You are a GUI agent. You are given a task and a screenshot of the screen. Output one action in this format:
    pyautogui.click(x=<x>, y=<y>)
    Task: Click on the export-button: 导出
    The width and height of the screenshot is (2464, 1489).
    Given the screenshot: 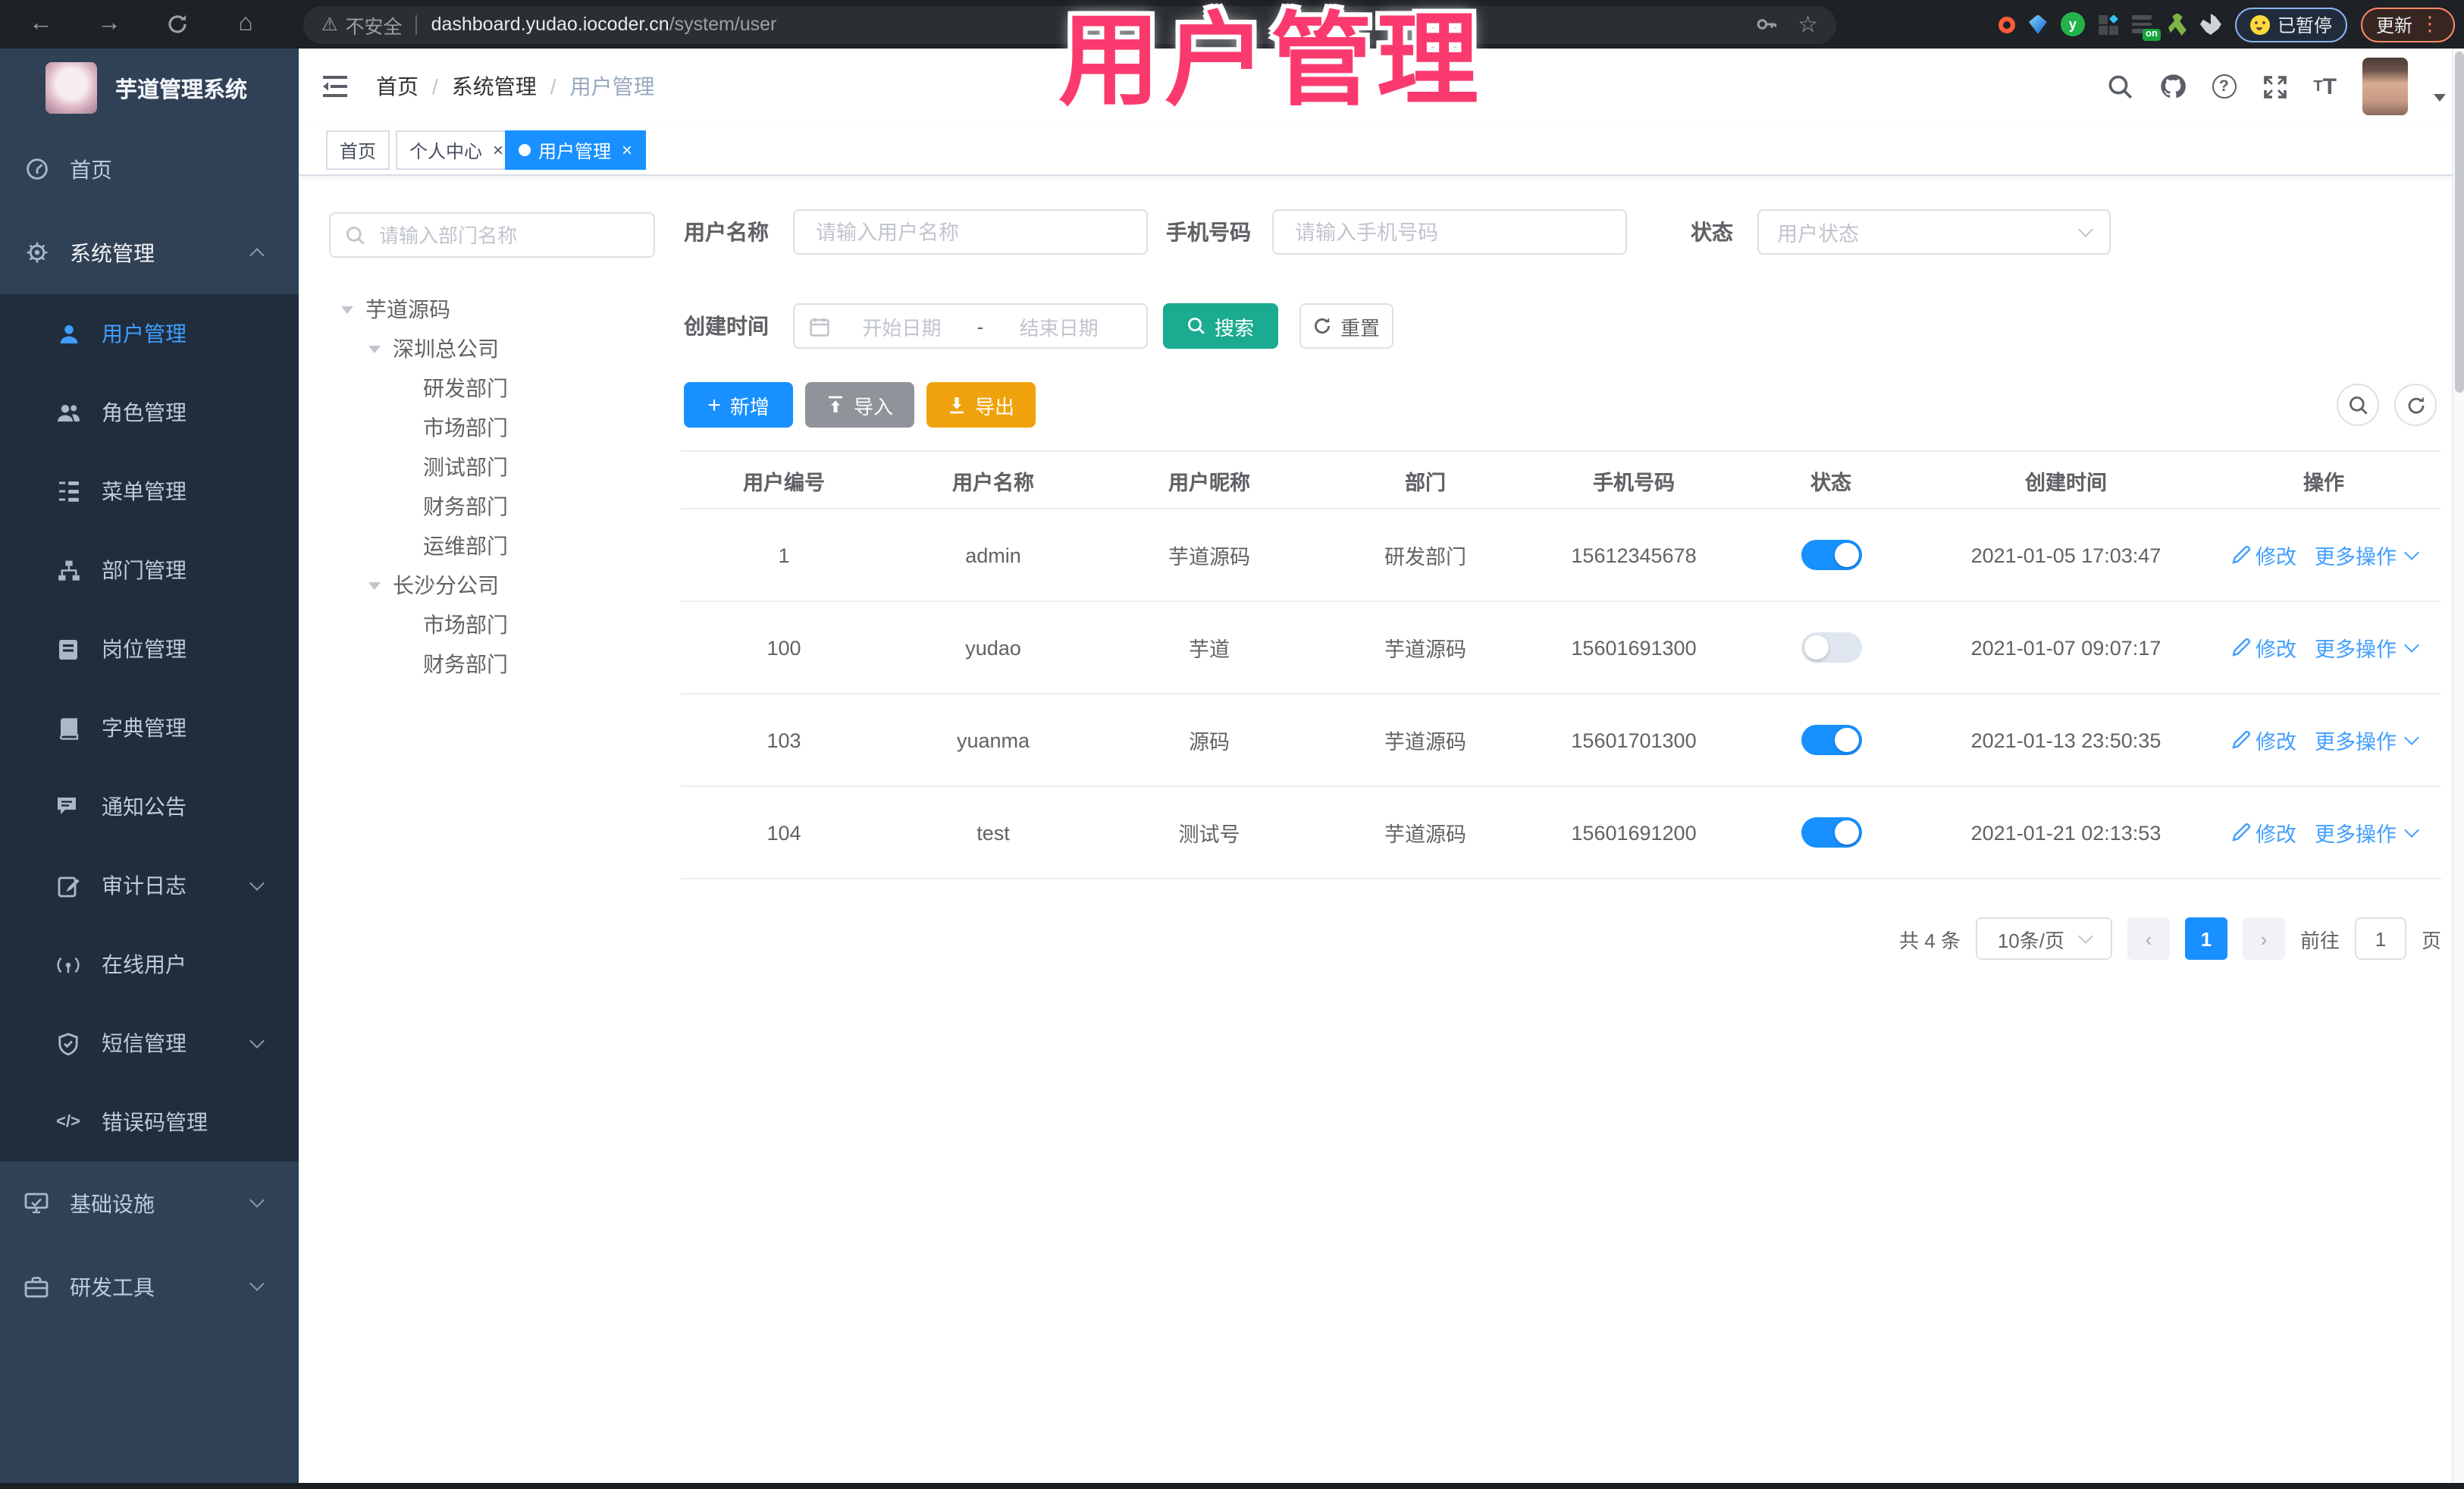 What is the action you would take?
    pyautogui.click(x=981, y=405)
    